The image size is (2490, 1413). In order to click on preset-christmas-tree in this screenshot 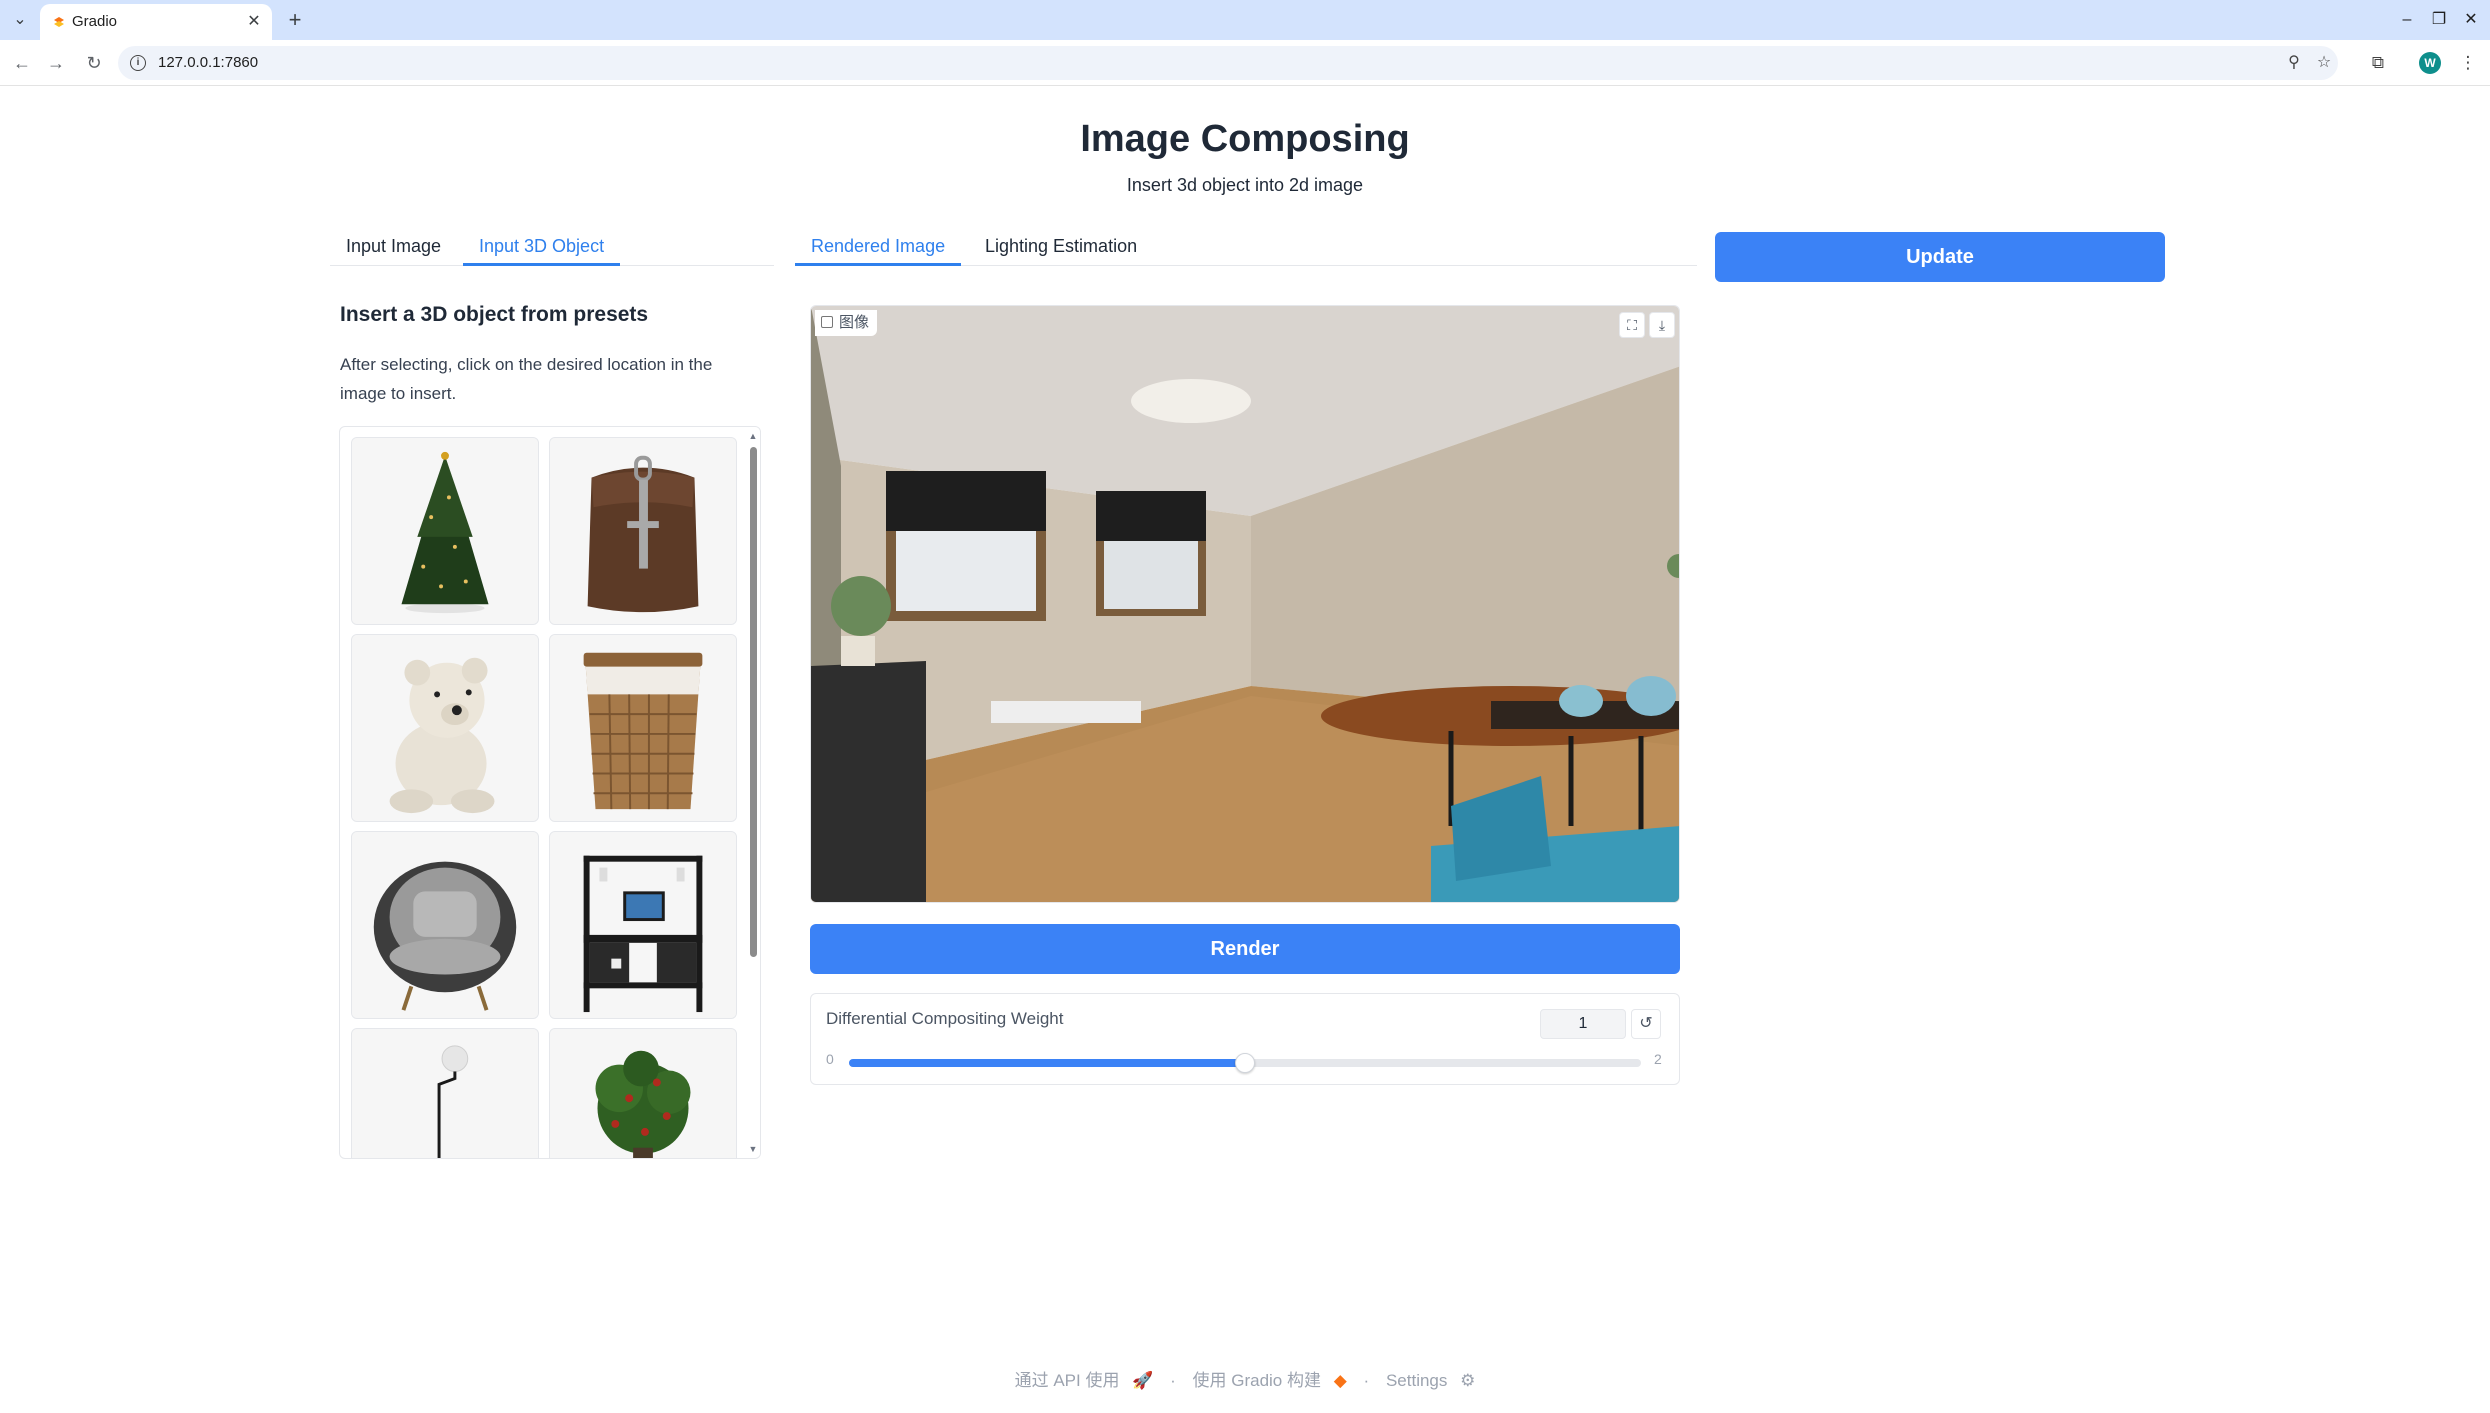, I will do `click(445, 531)`.